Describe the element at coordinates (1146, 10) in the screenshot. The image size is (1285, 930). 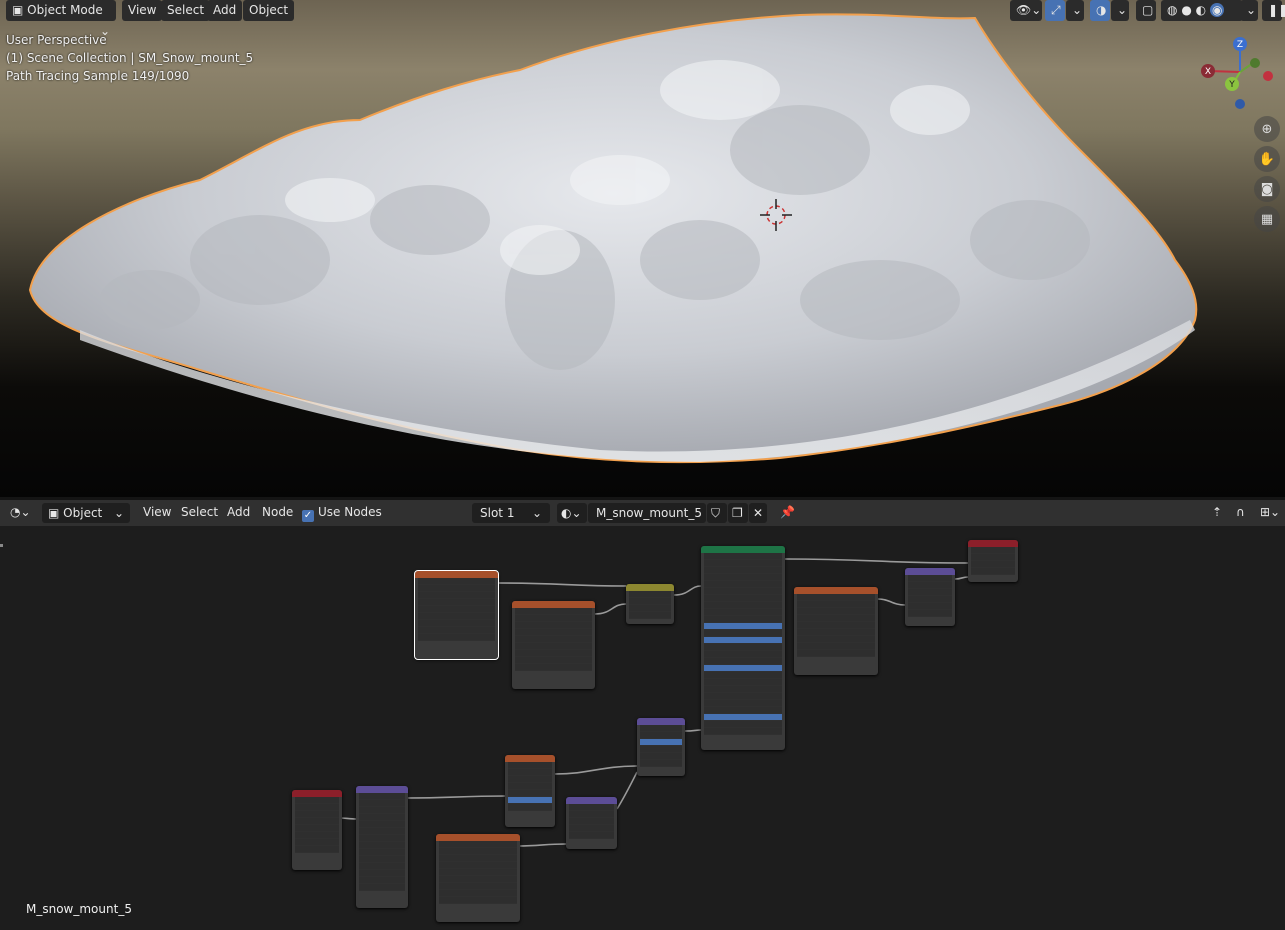
I see `xray-icon: ▢` at that location.